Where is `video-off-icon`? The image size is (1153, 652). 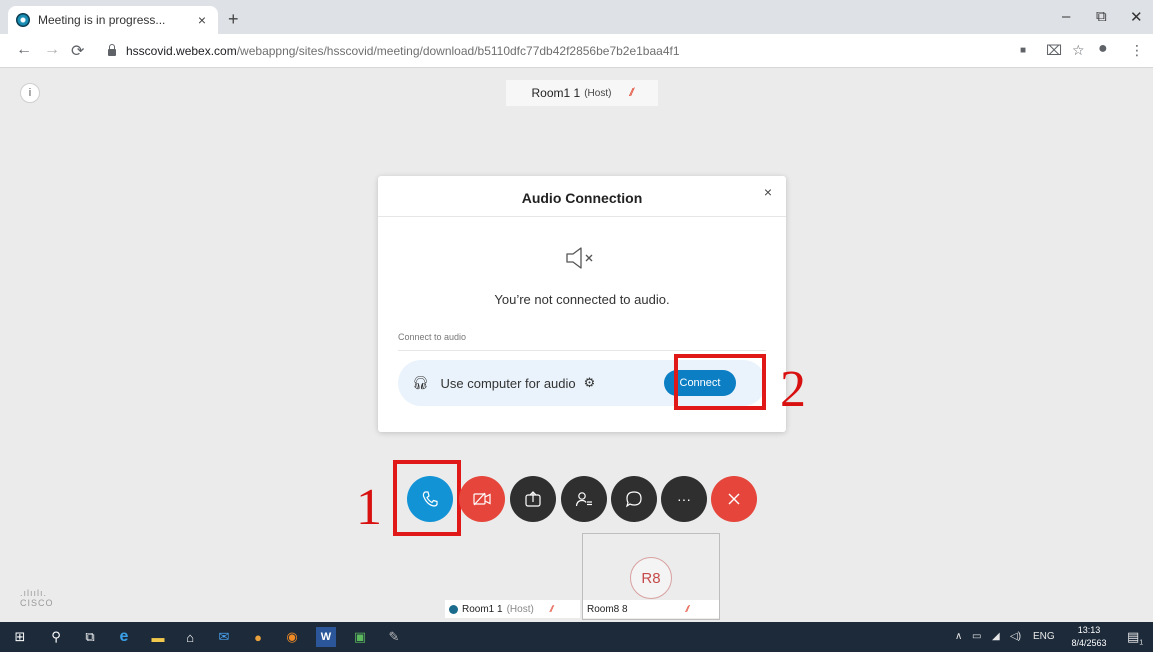
video-off-icon is located at coordinates (482, 499).